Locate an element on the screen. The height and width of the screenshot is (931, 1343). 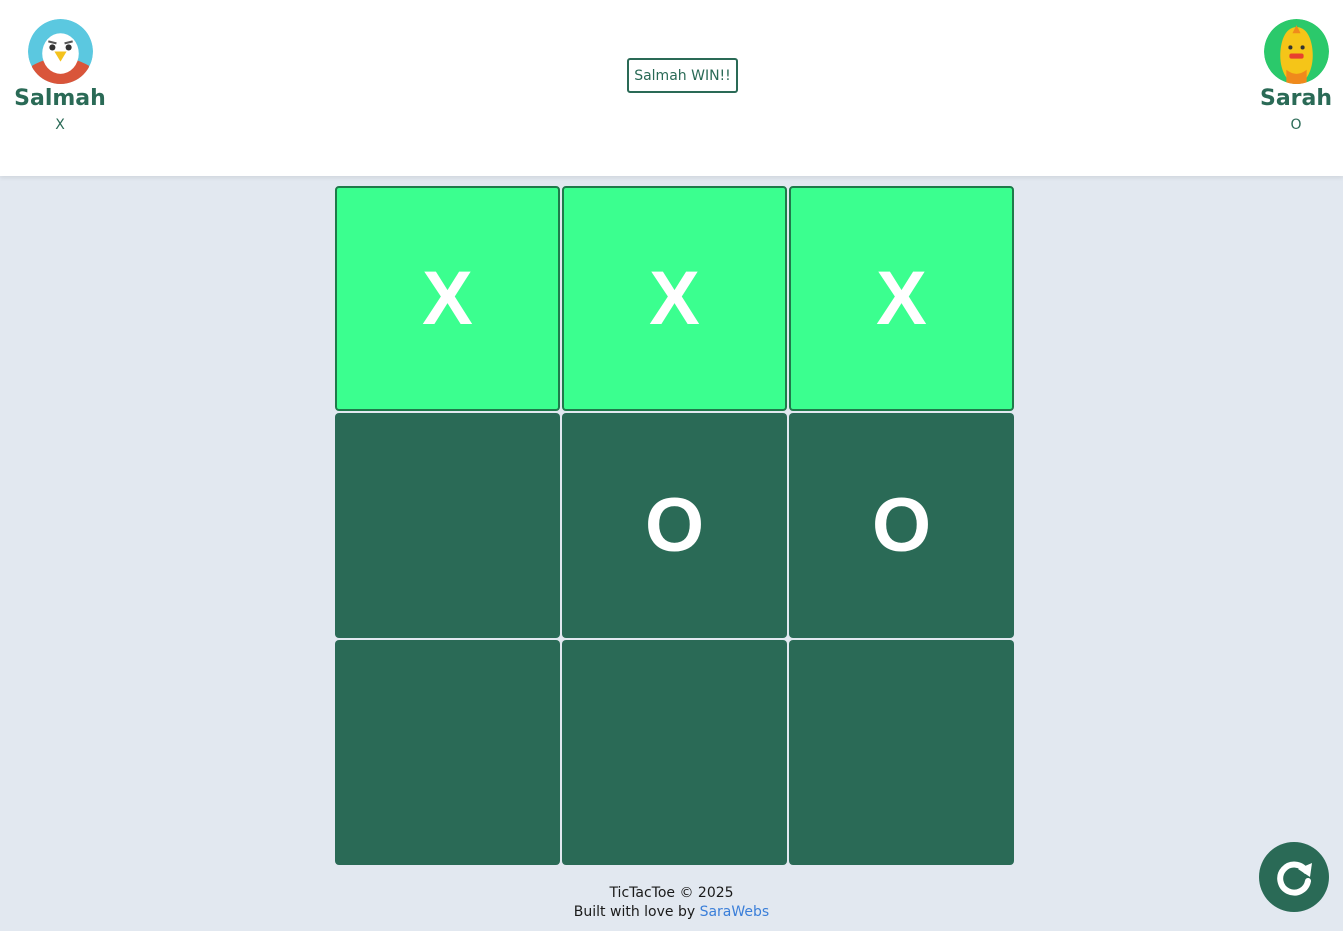
board-cell-5: O is located at coordinates (674, 525).